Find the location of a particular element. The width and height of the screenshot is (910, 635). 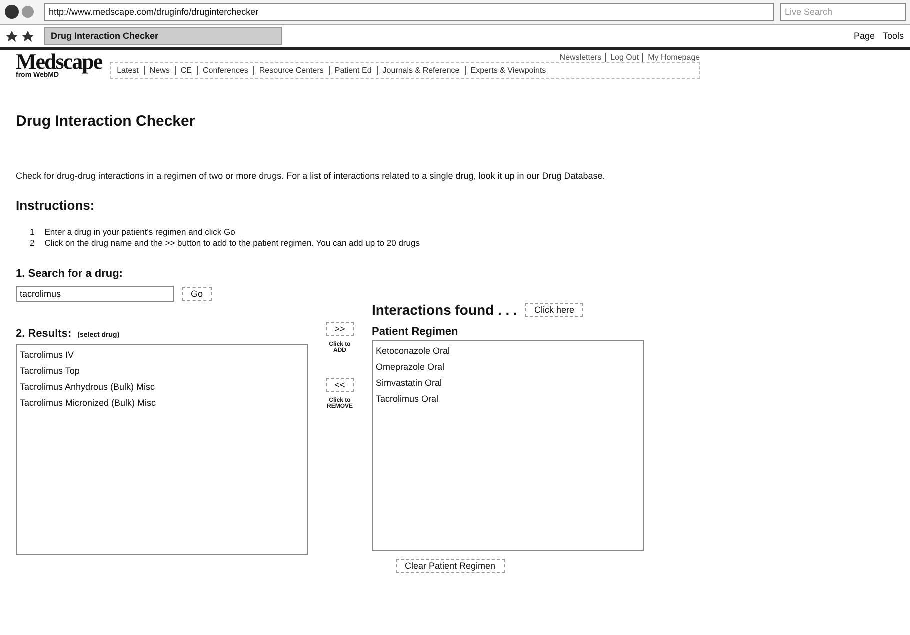

results-label: 2. Results: is located at coordinates (44, 334).